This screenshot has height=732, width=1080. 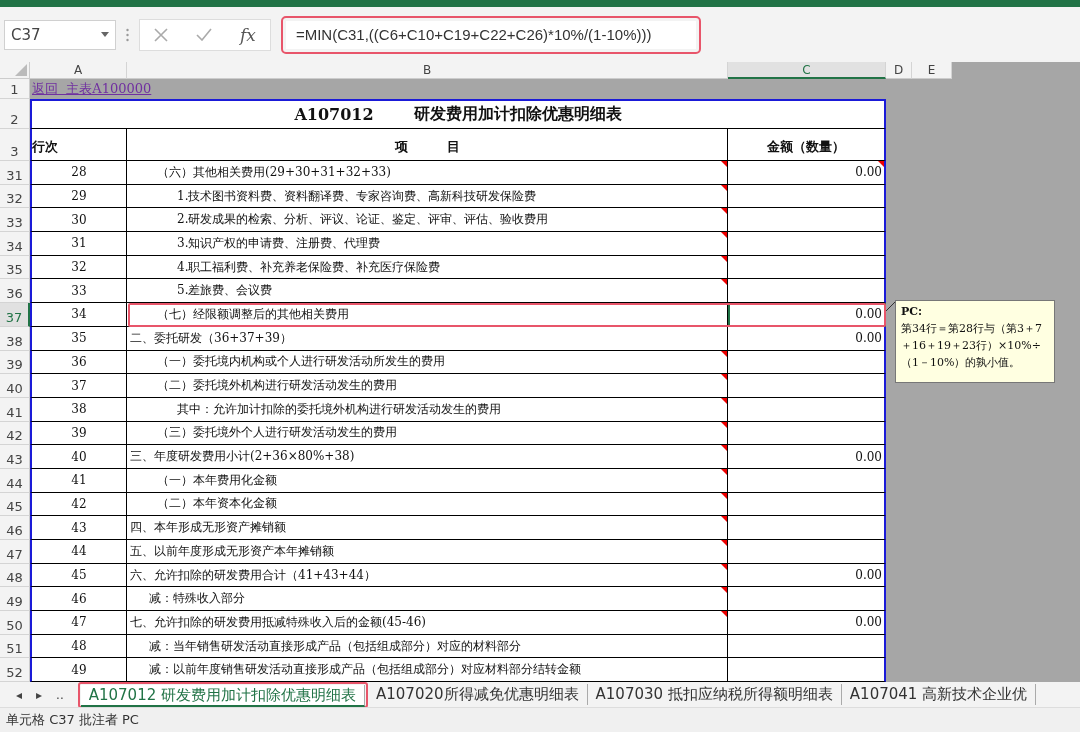 I want to click on comment-author: PC:, so click(x=912, y=312).